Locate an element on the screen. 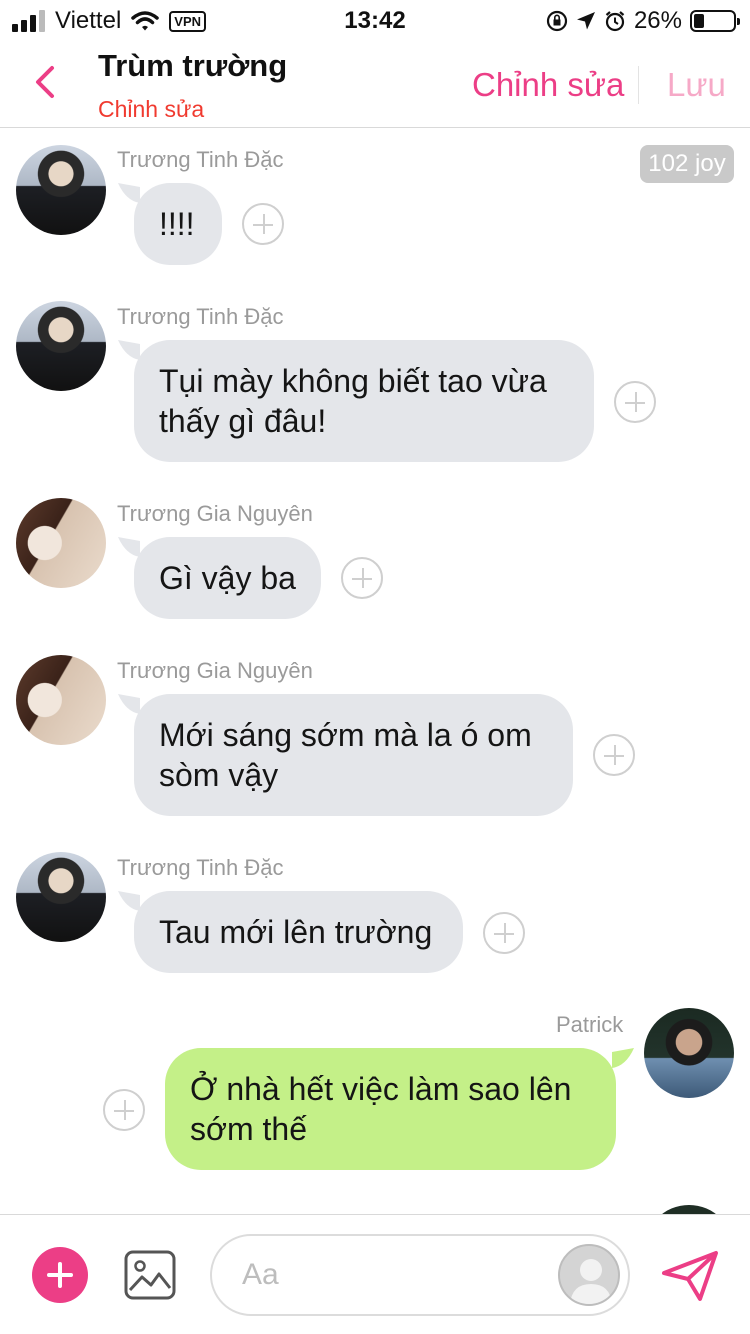 The width and height of the screenshot is (750, 1334). message-text: Tụi mày không biết tao vừa is located at coordinates (353, 381).